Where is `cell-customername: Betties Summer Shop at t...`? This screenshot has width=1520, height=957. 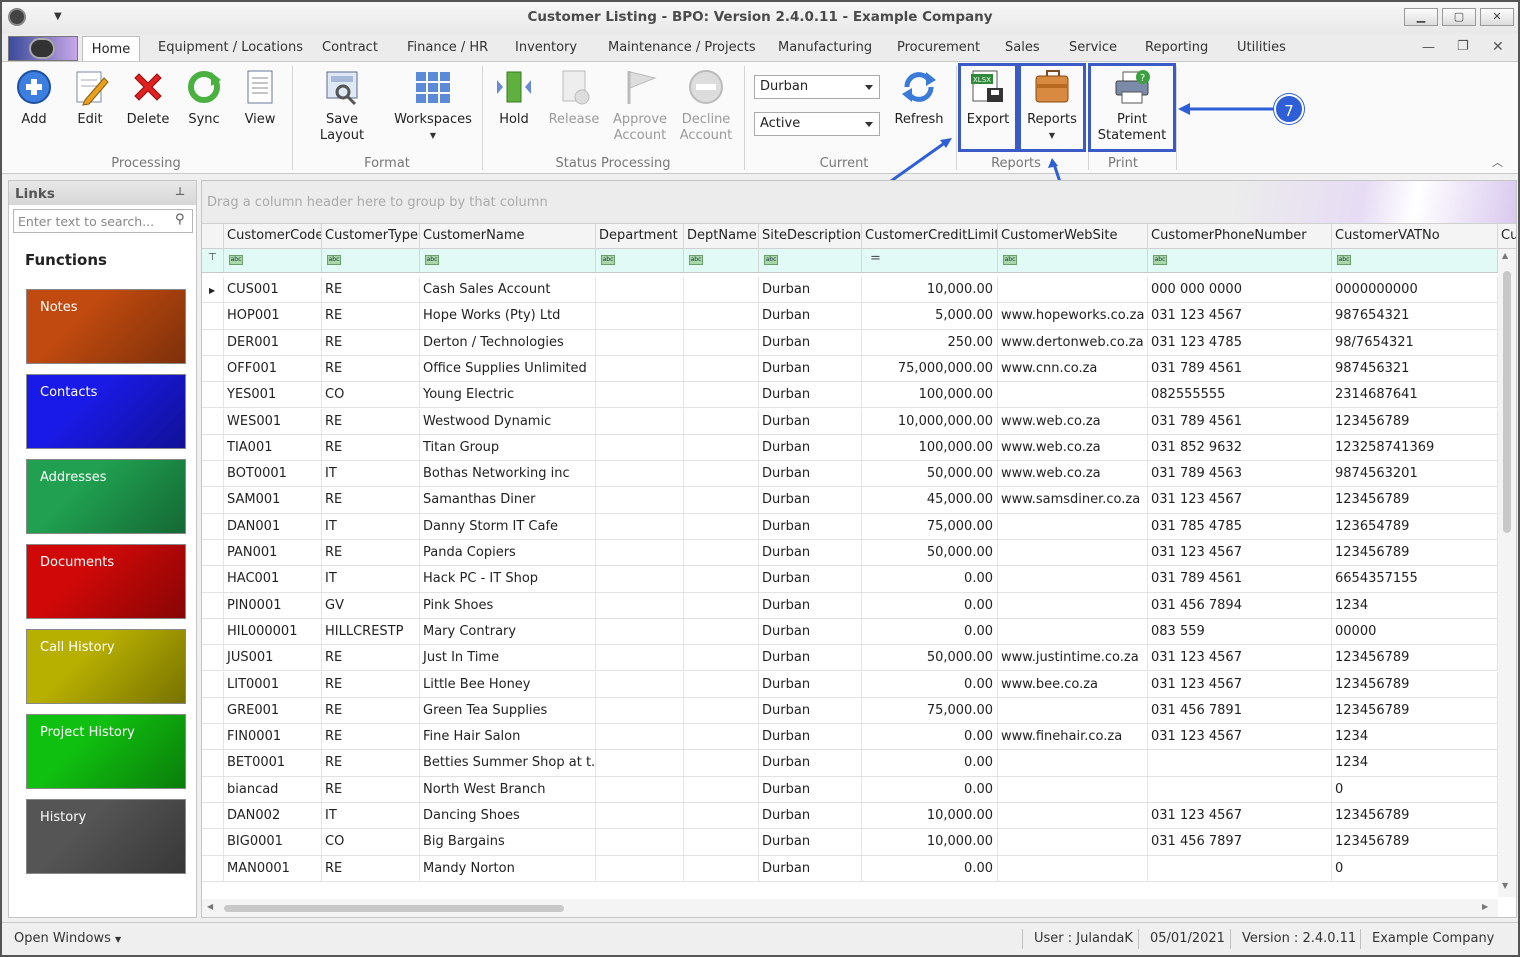 cell-customername: Betties Summer Shop at t... is located at coordinates (508, 763).